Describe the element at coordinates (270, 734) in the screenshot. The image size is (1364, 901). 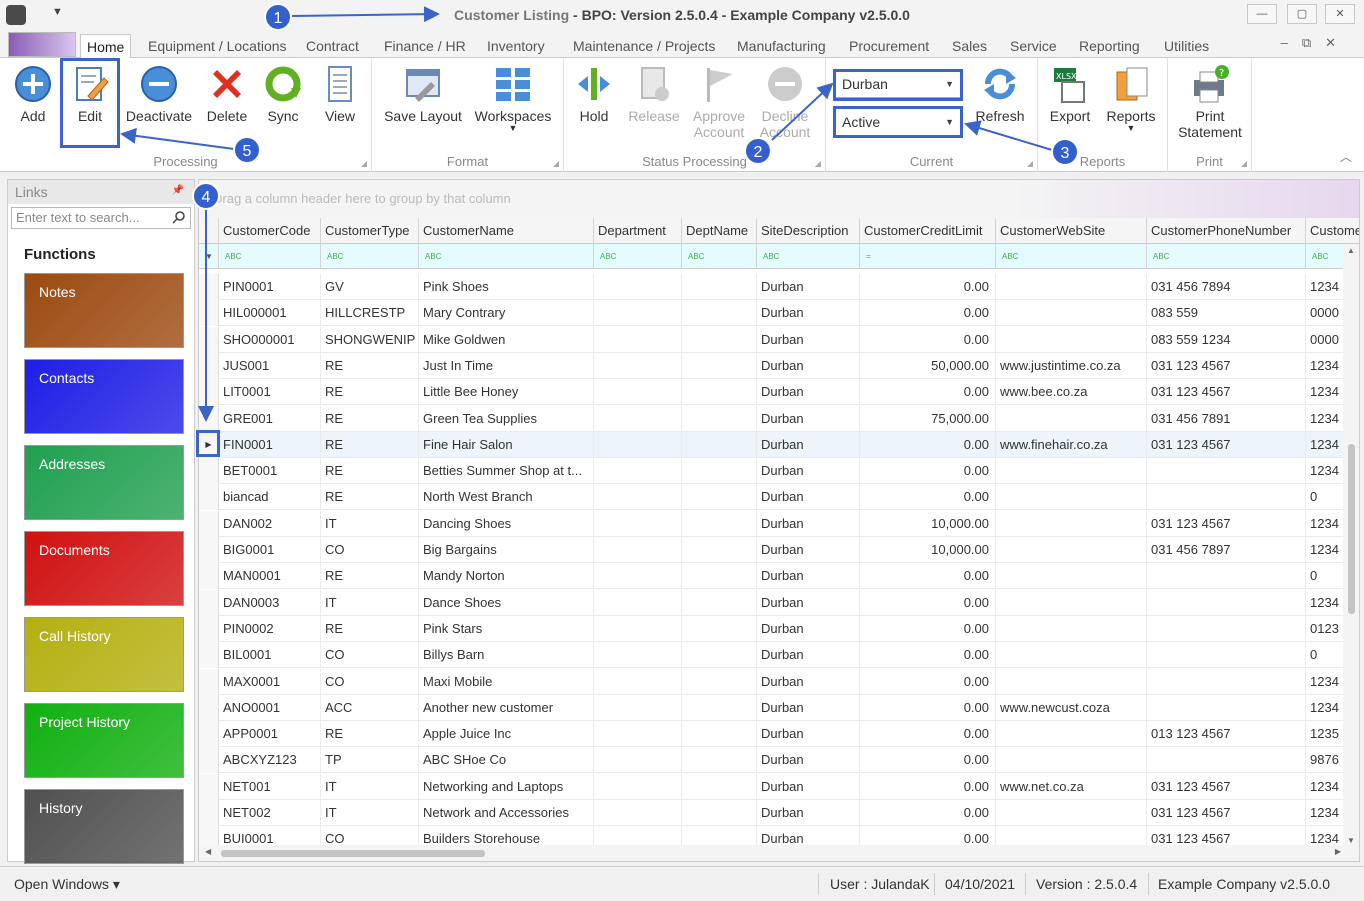
I see `cell-customercode: APP0001` at that location.